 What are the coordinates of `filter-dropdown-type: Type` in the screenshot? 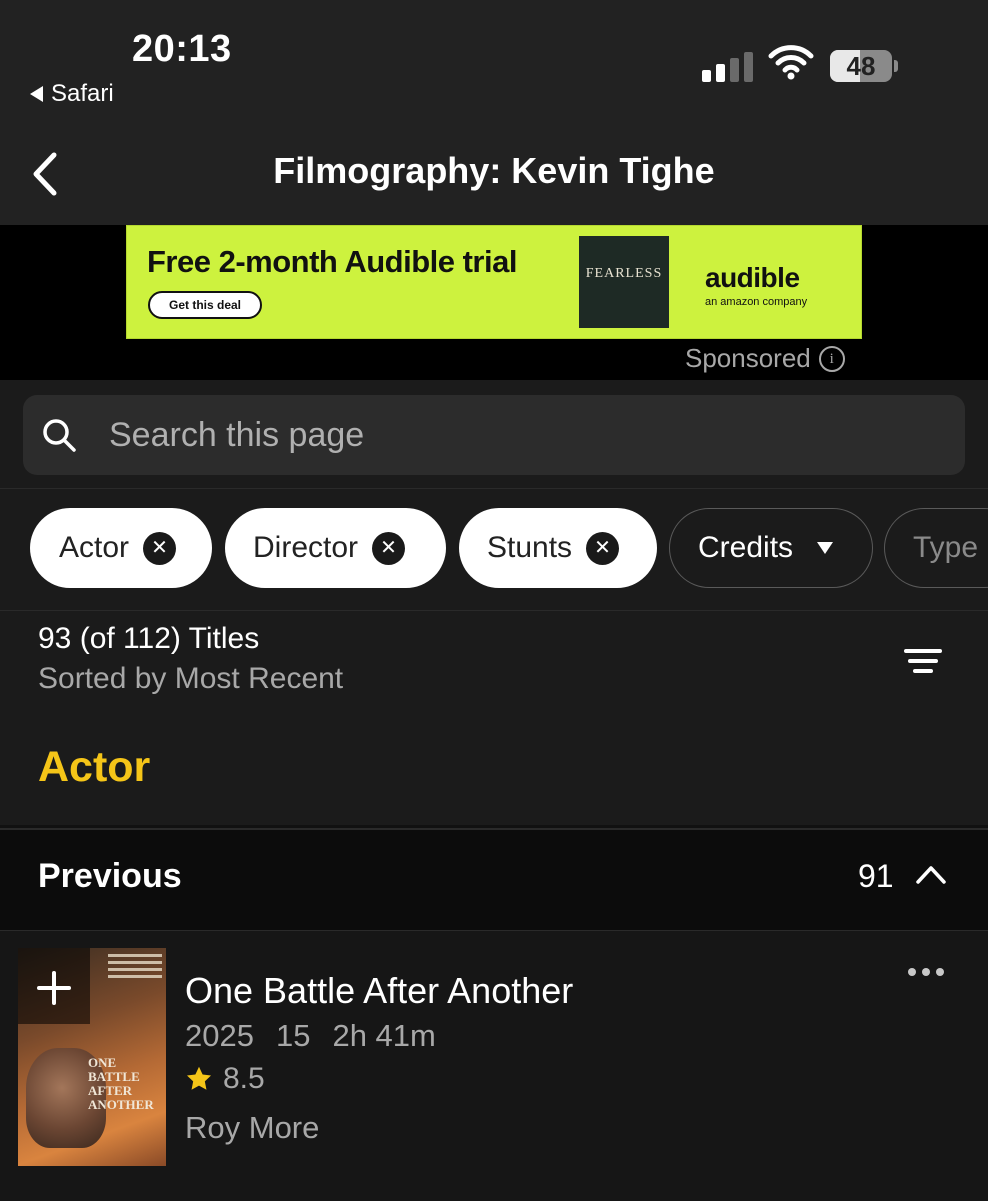 It's located at (936, 548).